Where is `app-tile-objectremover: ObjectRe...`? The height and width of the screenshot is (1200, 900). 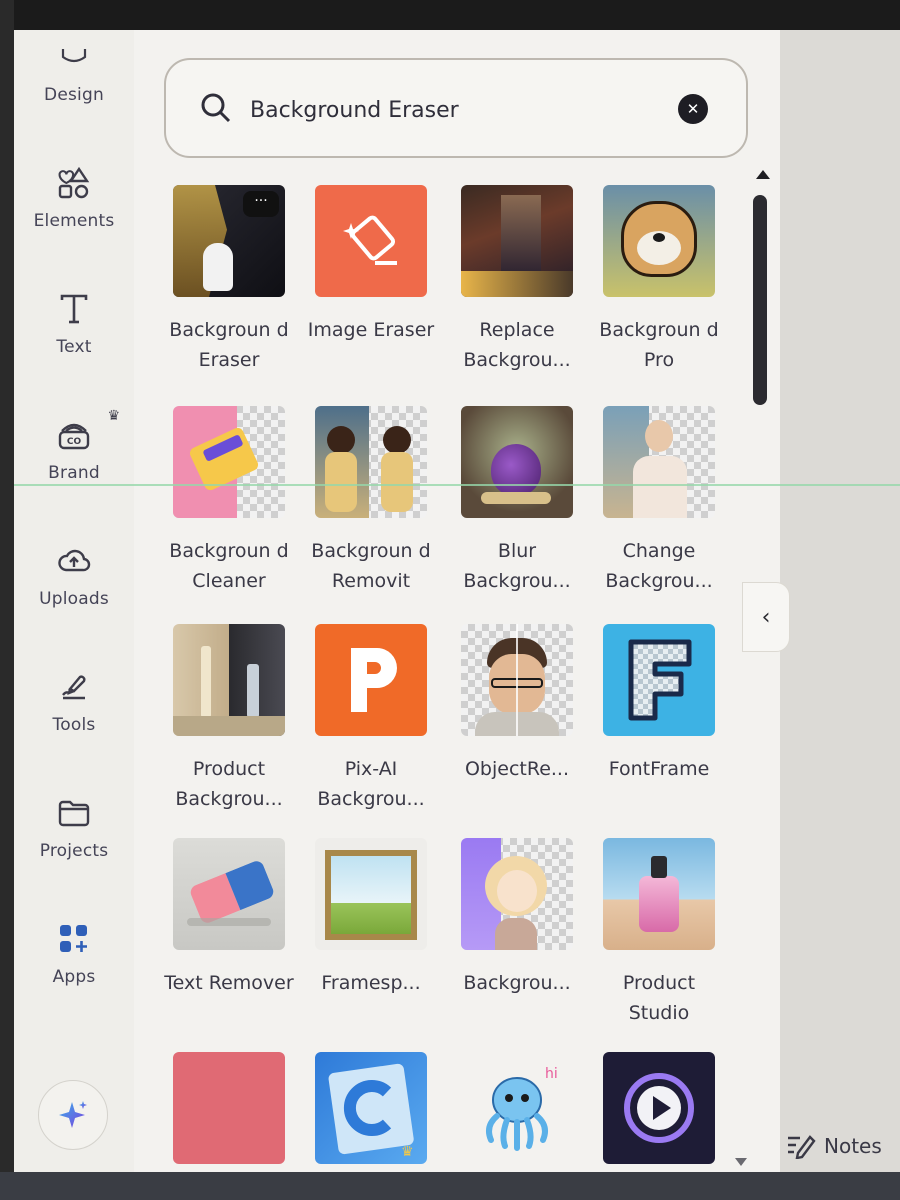 app-tile-objectremover: ObjectRe... is located at coordinates (517, 704).